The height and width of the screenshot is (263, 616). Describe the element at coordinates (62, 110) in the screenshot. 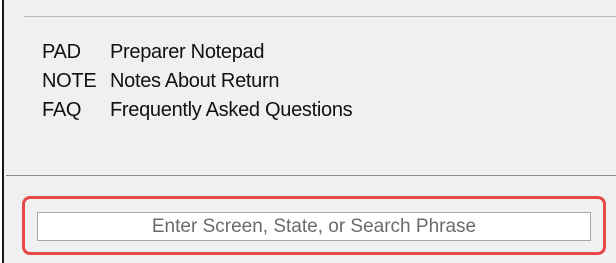

I see `shortcut-code: FAQ` at that location.